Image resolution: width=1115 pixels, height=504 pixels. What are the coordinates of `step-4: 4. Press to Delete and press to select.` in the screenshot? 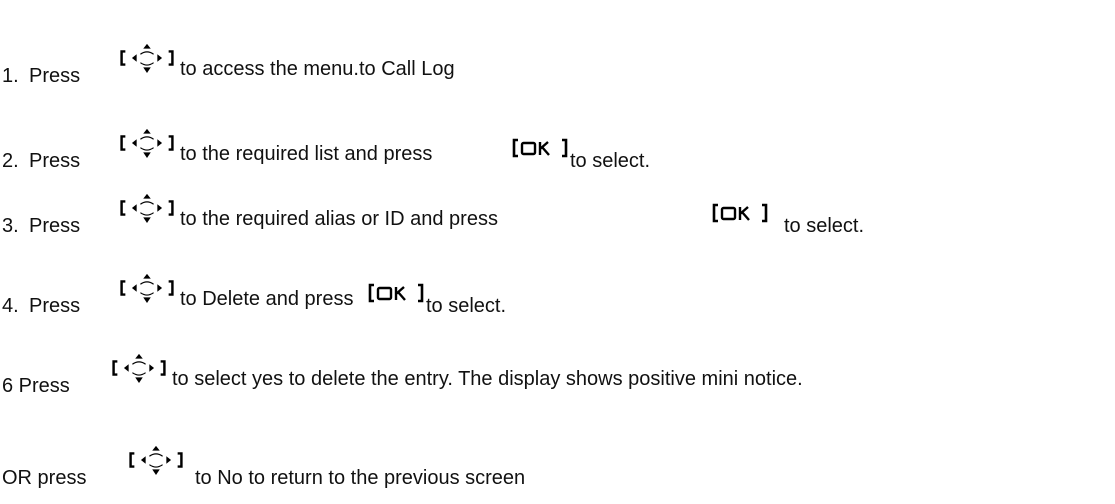 It's located at (400, 295).